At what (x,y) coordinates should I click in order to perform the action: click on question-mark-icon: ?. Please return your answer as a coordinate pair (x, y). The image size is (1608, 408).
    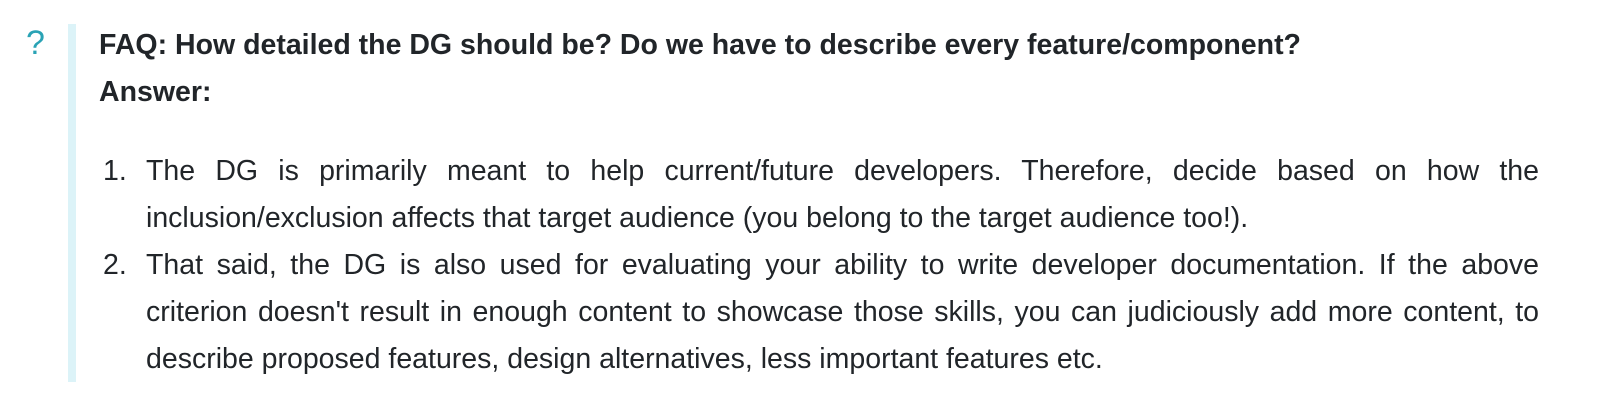
    Looking at the image, I should click on (35, 43).